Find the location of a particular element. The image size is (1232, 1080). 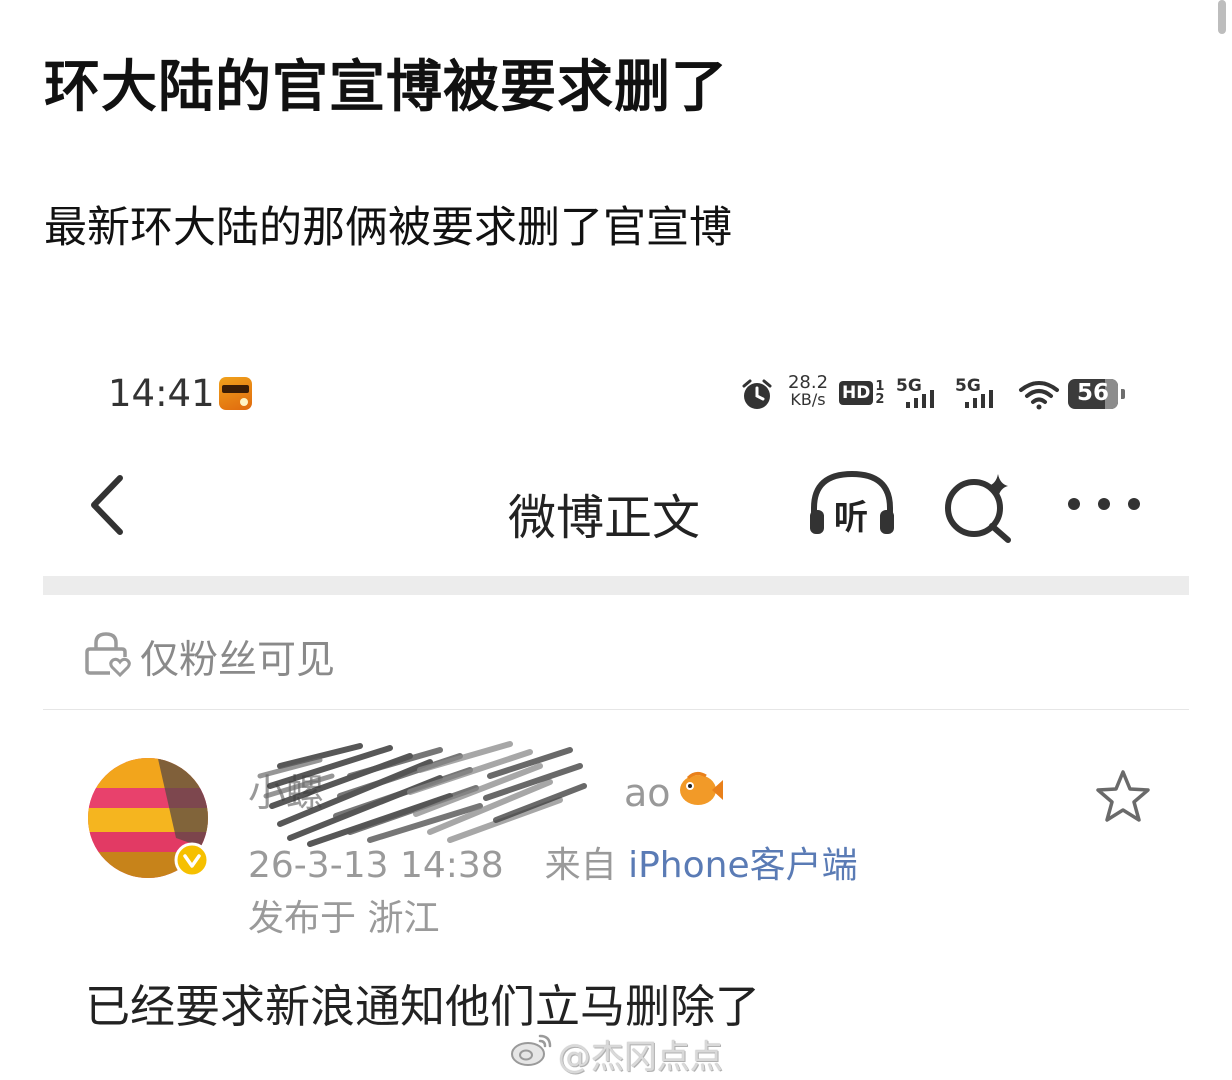

avatar is located at coordinates (148, 810).